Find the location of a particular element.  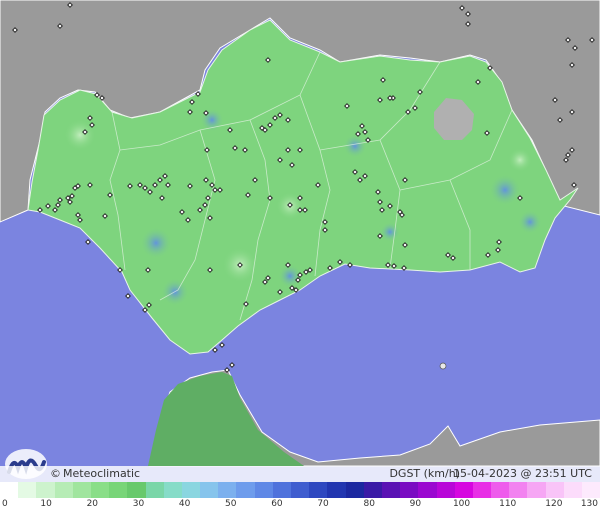

scale-tick-label: 90 is located at coordinates (415, 504).